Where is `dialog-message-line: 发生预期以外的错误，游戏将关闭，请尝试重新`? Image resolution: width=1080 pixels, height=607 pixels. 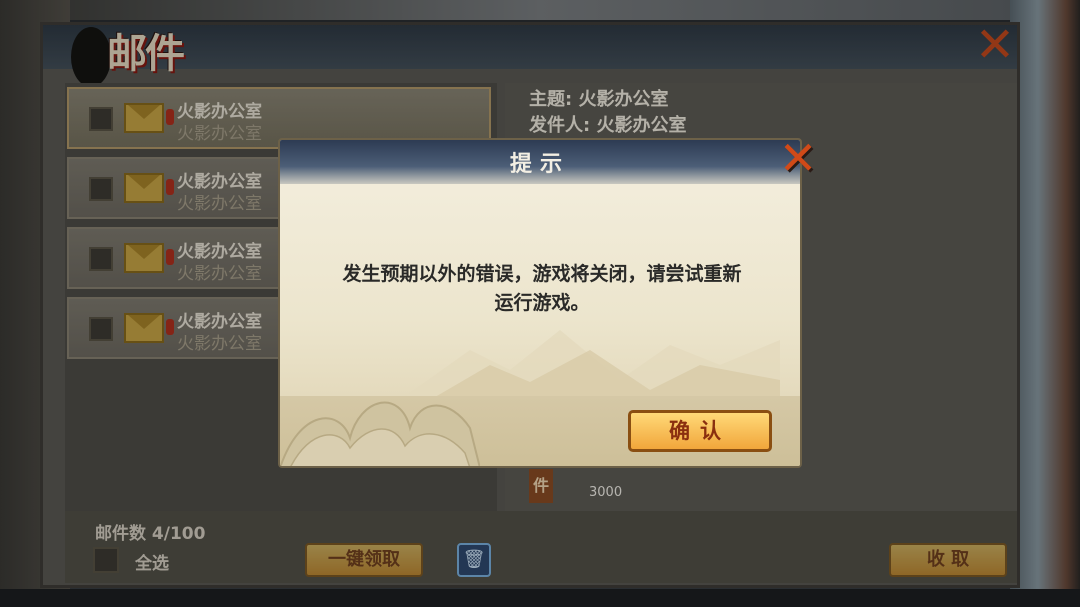 dialog-message-line: 发生预期以外的错误，游戏将关闭，请尝试重新 is located at coordinates (542, 274).